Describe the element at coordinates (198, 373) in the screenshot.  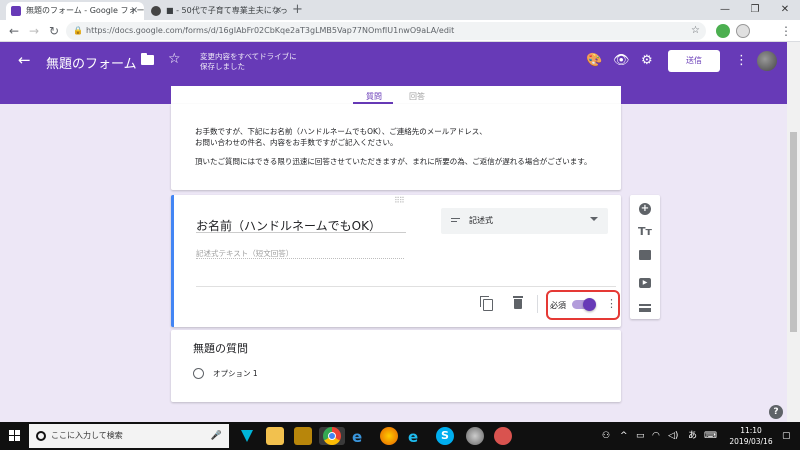
I see `radio-button` at that location.